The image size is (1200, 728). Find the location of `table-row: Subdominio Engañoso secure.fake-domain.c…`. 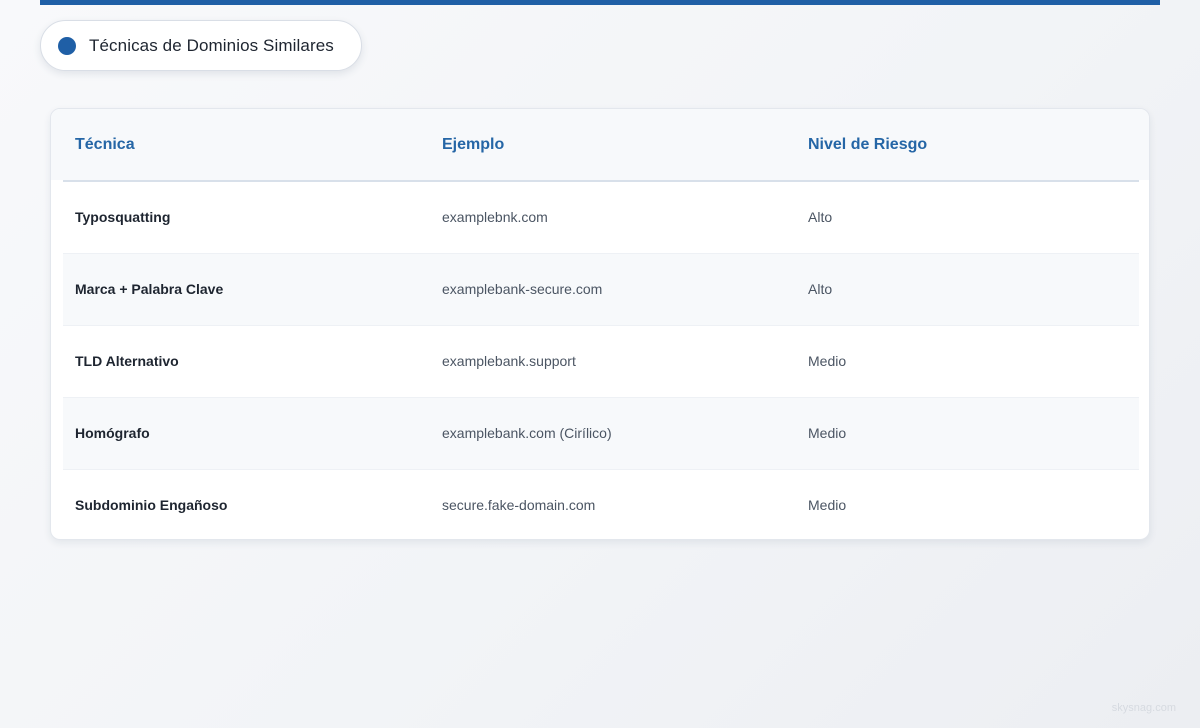

table-row: Subdominio Engañoso secure.fake-domain.c… is located at coordinates (601, 504).